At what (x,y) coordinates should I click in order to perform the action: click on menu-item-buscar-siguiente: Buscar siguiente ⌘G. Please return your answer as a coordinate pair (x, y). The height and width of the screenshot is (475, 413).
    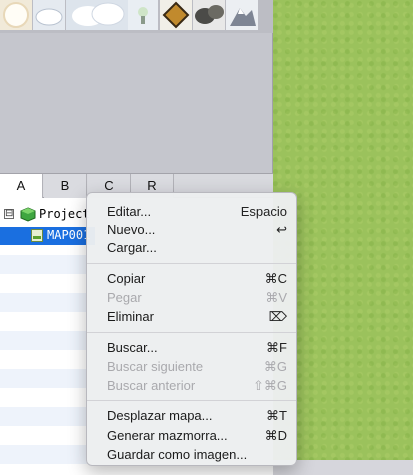
    Looking at the image, I should click on (191, 366).